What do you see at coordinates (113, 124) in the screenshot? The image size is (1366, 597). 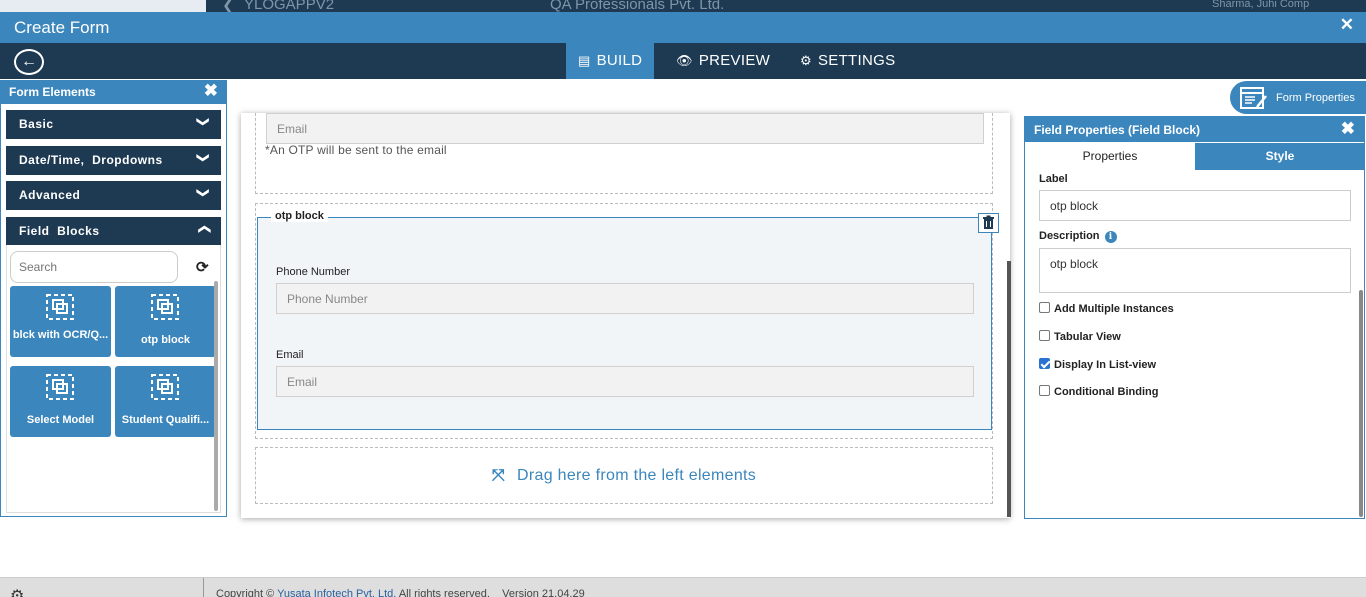 I see `section-basic: Basic ❯` at bounding box center [113, 124].